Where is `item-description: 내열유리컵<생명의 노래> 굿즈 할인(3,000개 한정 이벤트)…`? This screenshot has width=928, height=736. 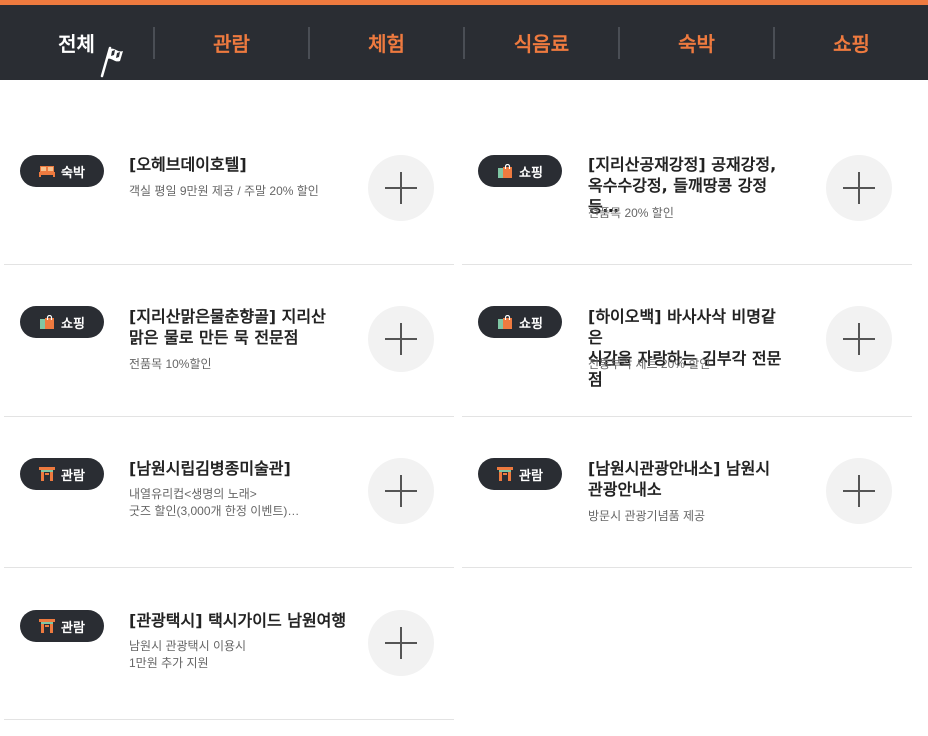
item-description: 내열유리컵<생명의 노래> 굿즈 할인(3,000개 한정 이벤트)… is located at coordinates (214, 502).